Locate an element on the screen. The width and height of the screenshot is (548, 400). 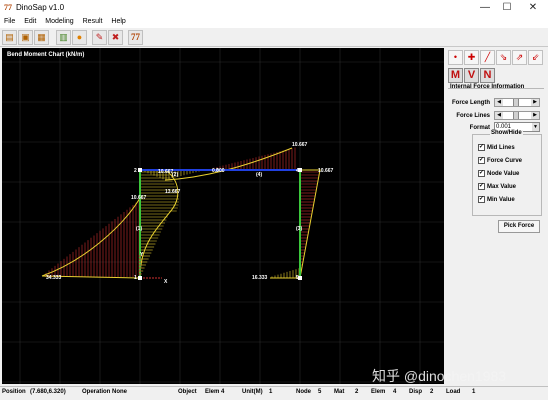
line-tool-icon: ╱ is located at coordinates (487, 57).